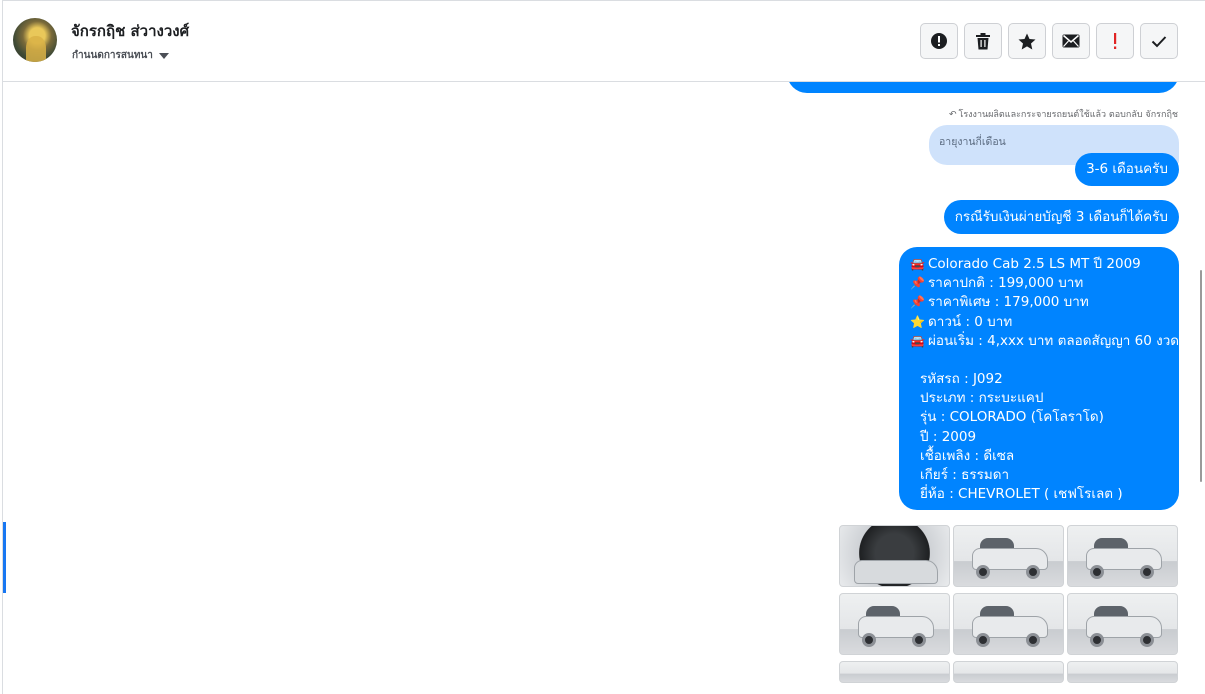 The image size is (1205, 694). I want to click on message-text: 3-6 เดือนครับ, so click(1127, 169).